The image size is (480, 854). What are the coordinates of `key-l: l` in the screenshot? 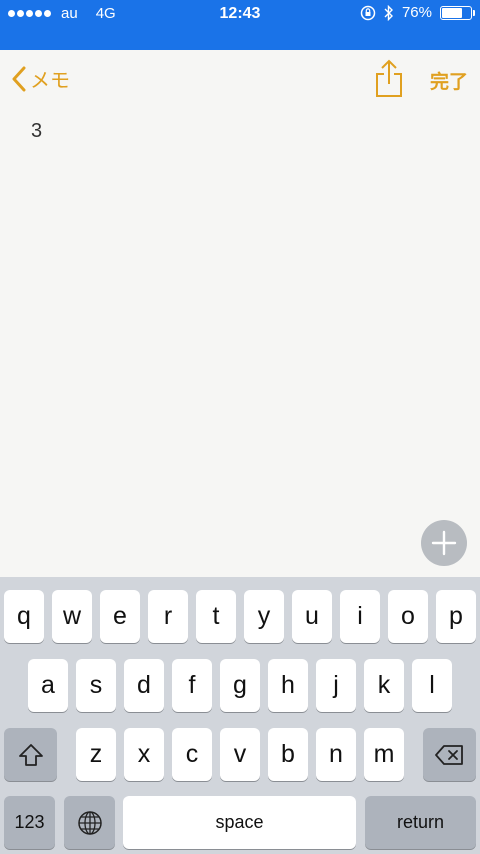 It's located at (432, 685).